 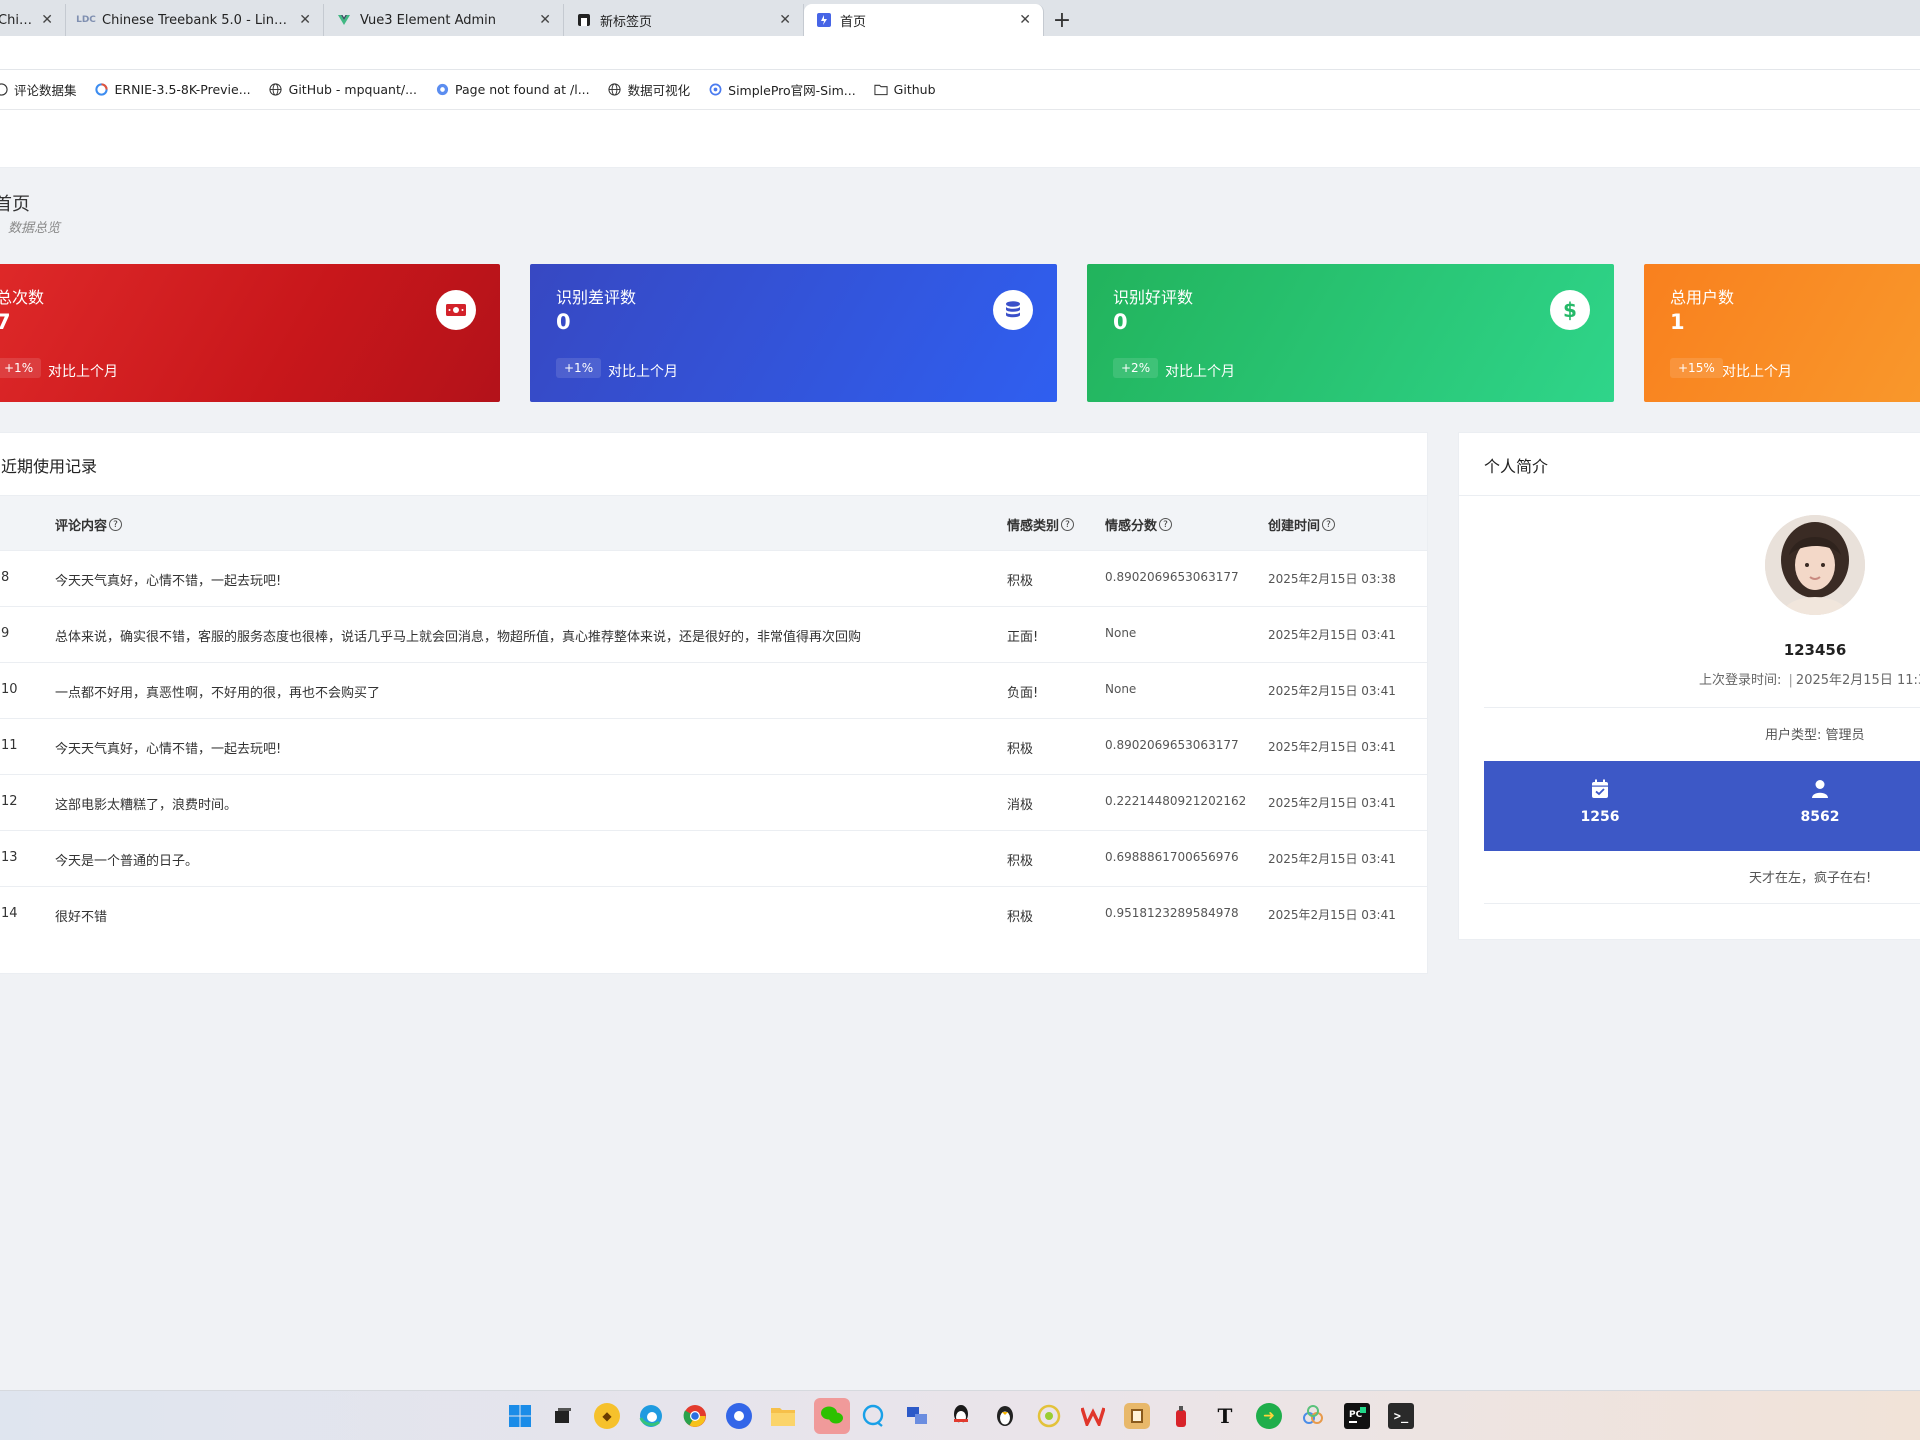 What do you see at coordinates (960, 53) in the screenshot?
I see `address-bar` at bounding box center [960, 53].